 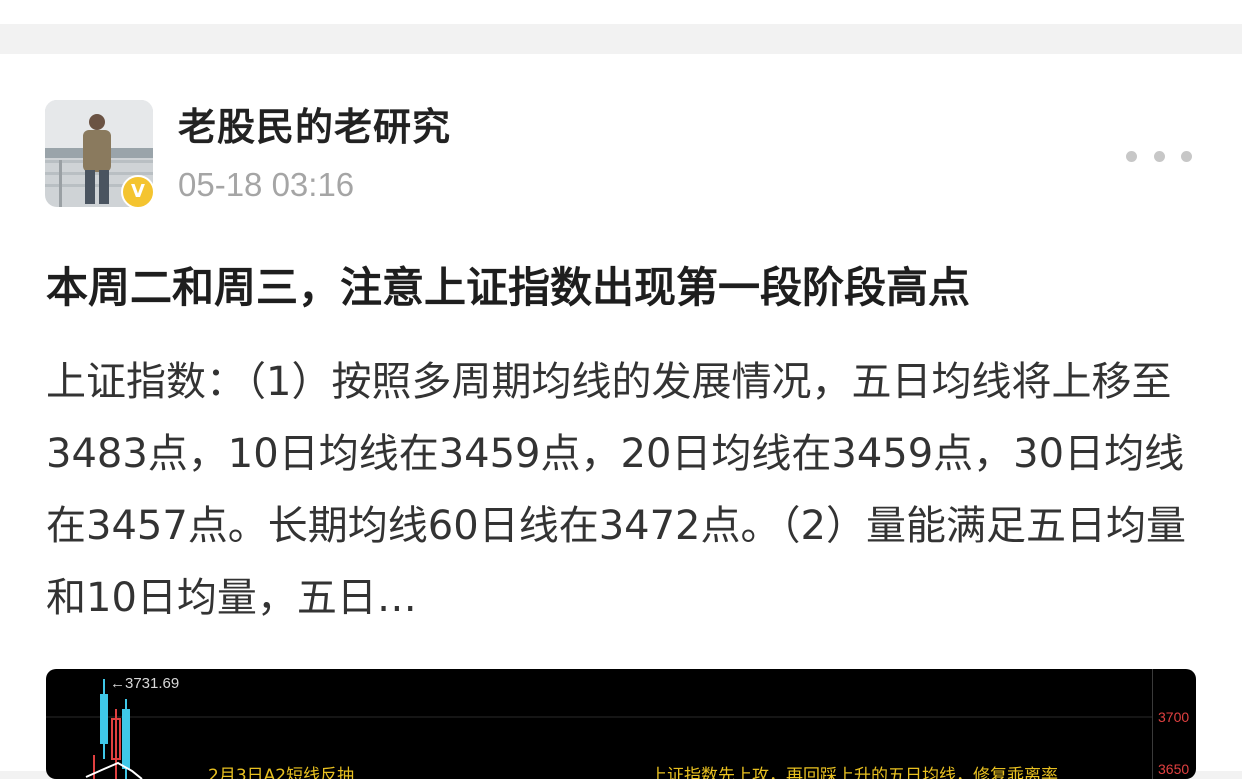 What do you see at coordinates (1174, 769) in the screenshot?
I see `chart-axis-label: 3650` at bounding box center [1174, 769].